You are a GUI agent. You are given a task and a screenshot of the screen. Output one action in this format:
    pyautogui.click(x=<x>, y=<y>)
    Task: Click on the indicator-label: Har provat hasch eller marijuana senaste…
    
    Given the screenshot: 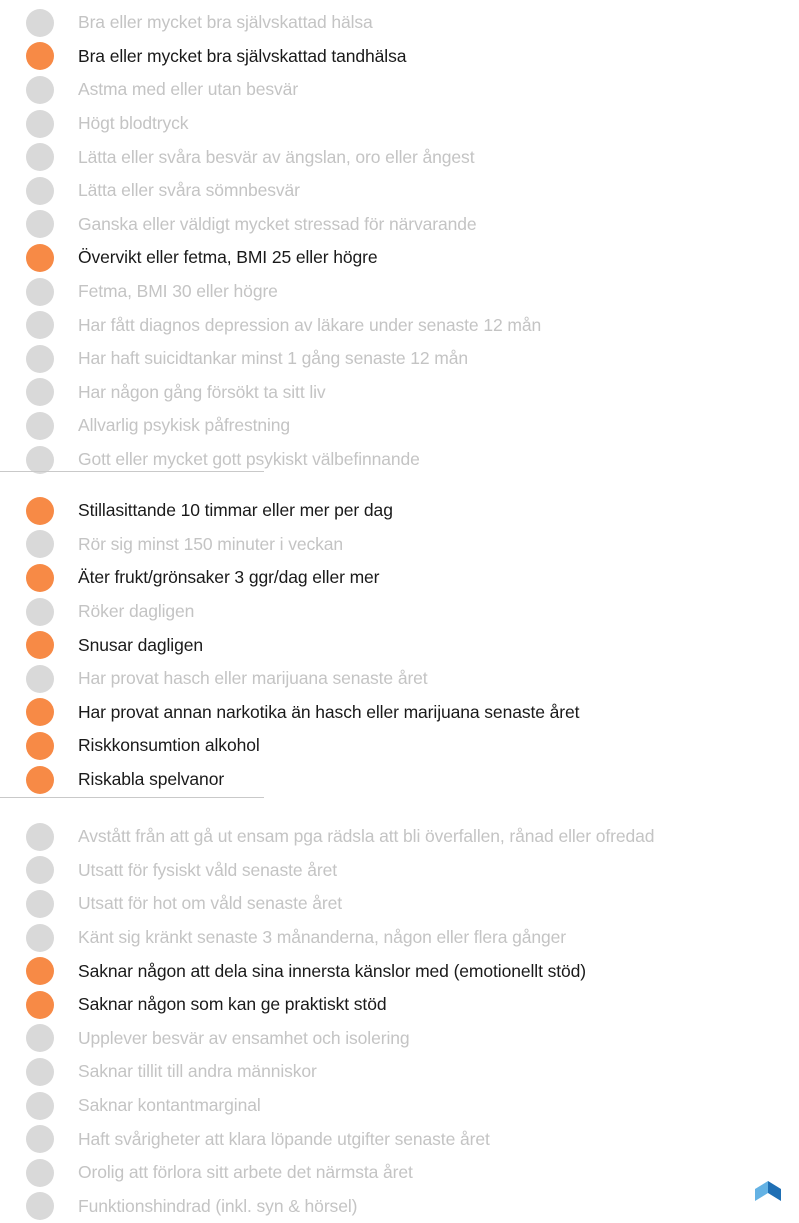 What is the action you would take?
    pyautogui.click(x=253, y=678)
    